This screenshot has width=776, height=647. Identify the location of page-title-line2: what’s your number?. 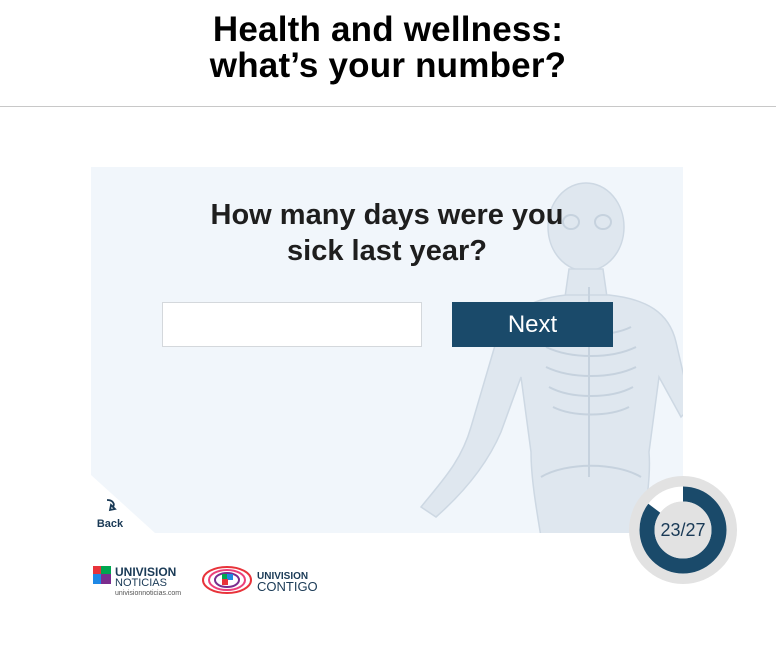
(388, 65).